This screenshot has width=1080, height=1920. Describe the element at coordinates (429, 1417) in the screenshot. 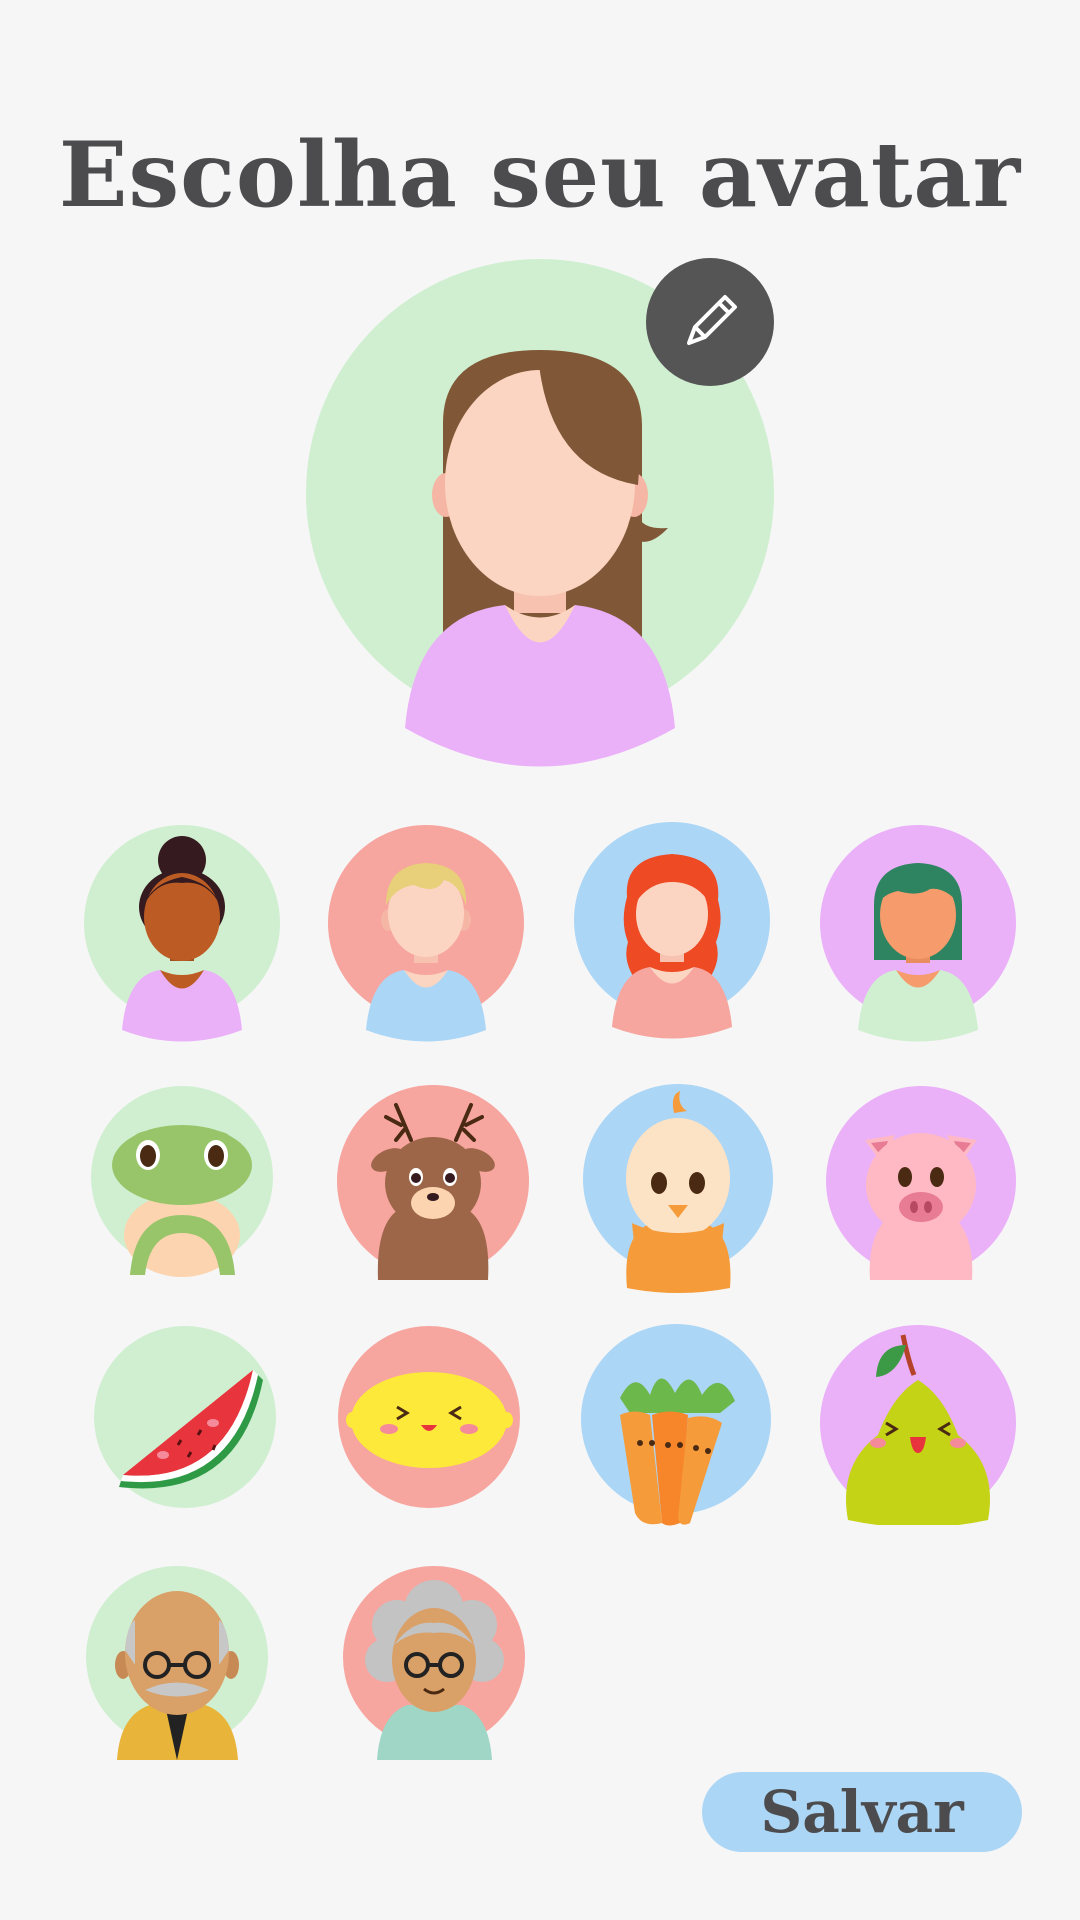

I see `avatar-option-lemon` at that location.